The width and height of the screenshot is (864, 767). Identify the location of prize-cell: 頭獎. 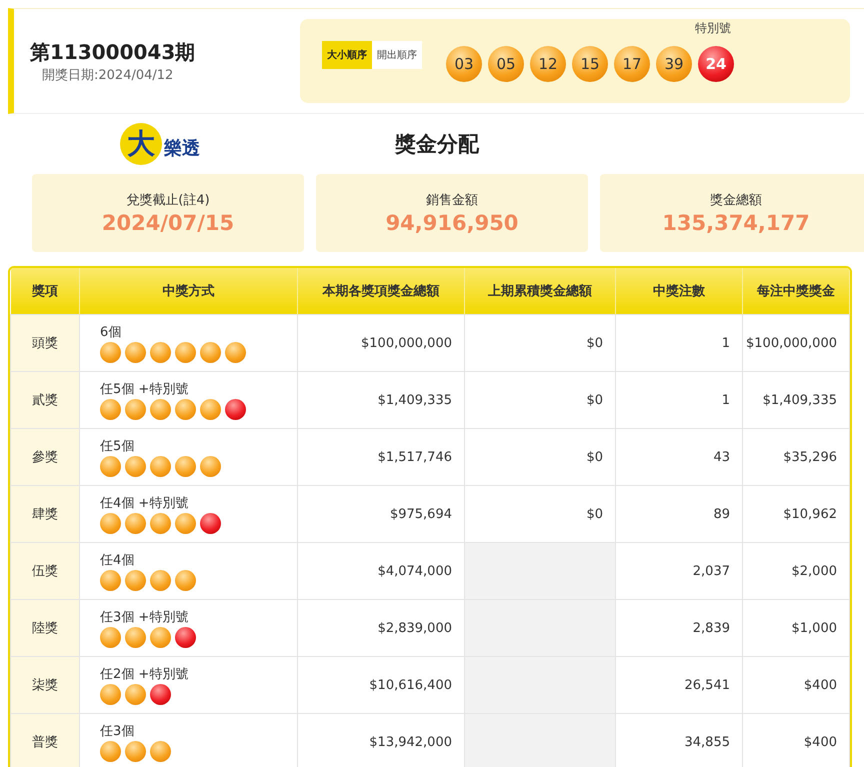
(45, 343).